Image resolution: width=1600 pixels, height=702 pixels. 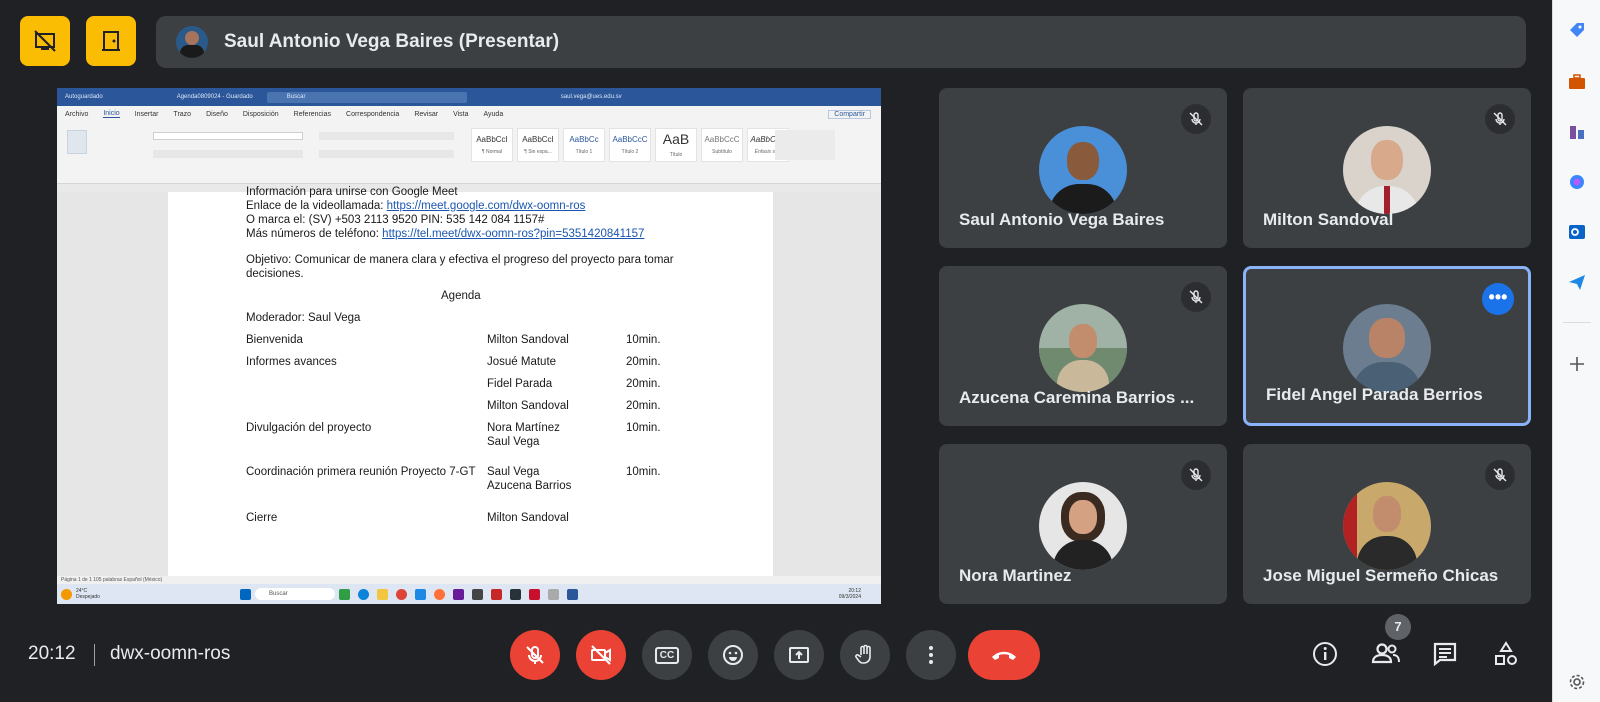 What do you see at coordinates (1577, 364) in the screenshot?
I see `add-icon` at bounding box center [1577, 364].